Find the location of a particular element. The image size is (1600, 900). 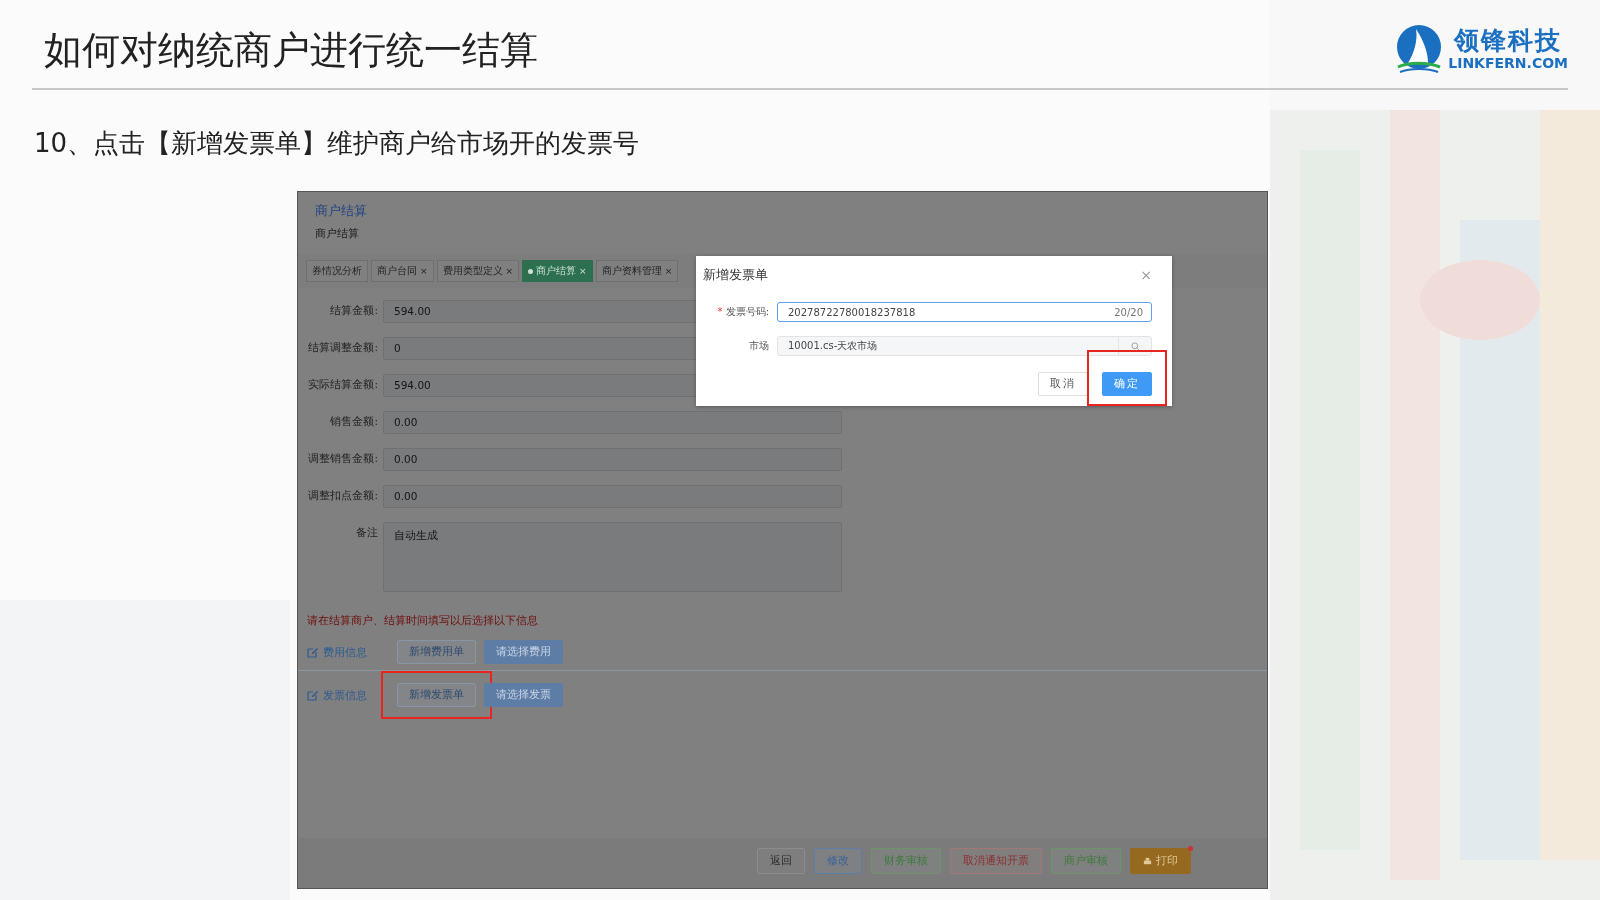

section-title: 费用信息 is located at coordinates (345, 652).